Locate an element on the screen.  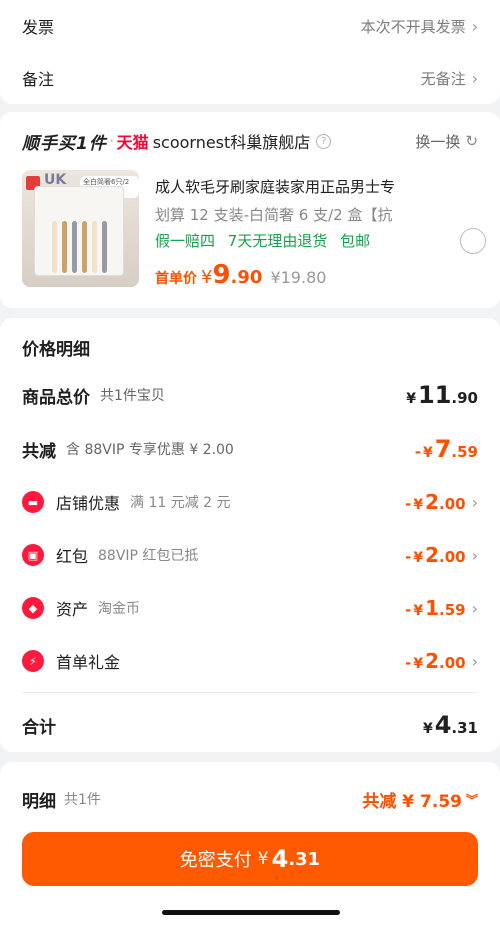
price-integer: 9 is located at coordinates (221, 275).